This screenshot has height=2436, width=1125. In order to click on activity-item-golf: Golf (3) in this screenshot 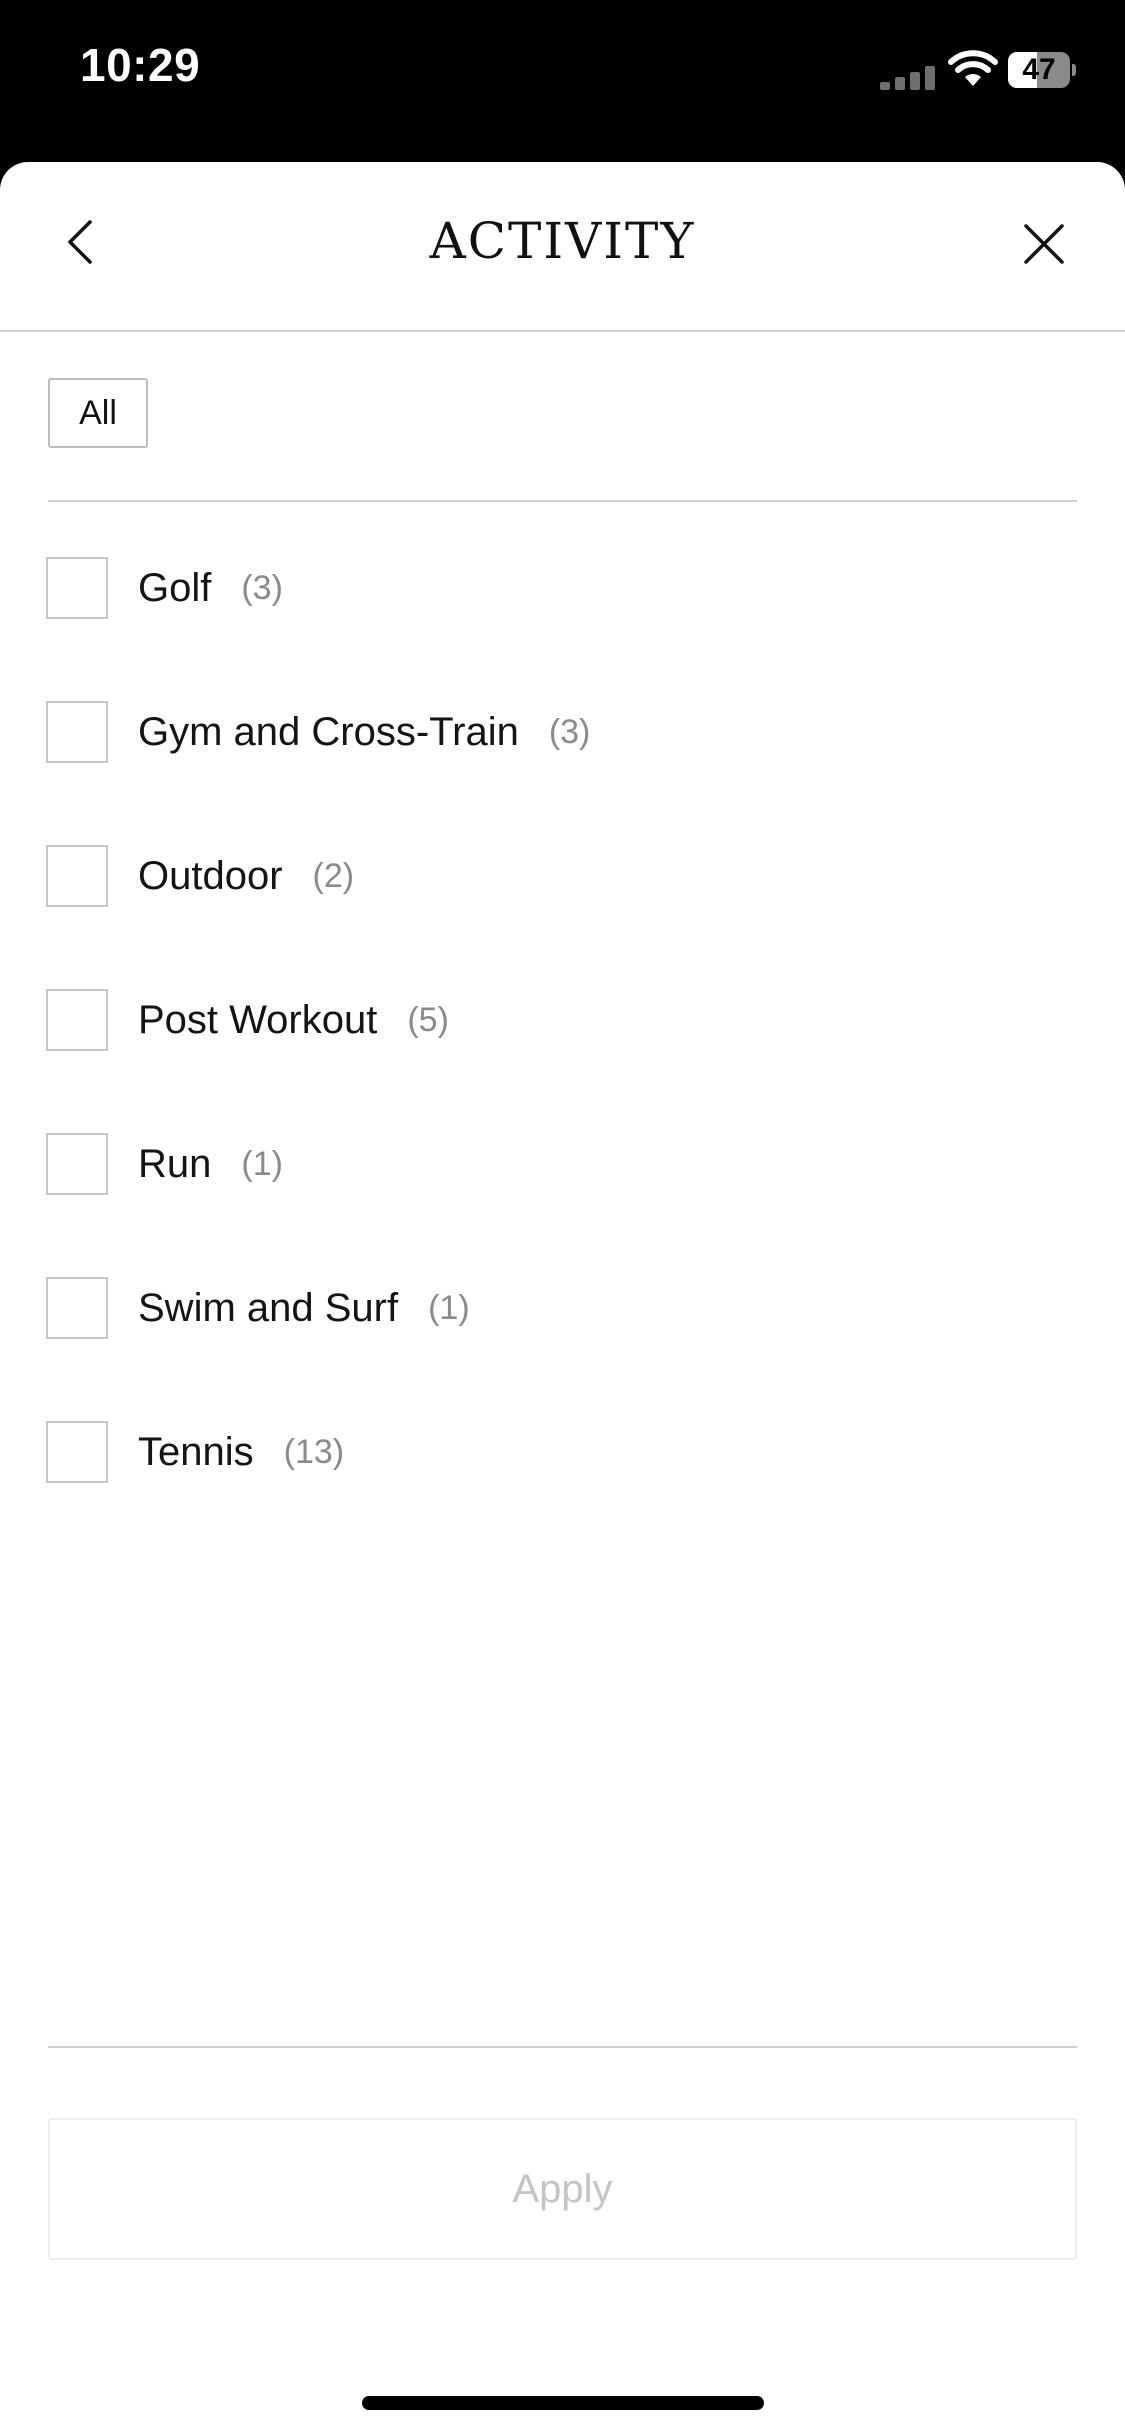, I will do `click(164, 588)`.